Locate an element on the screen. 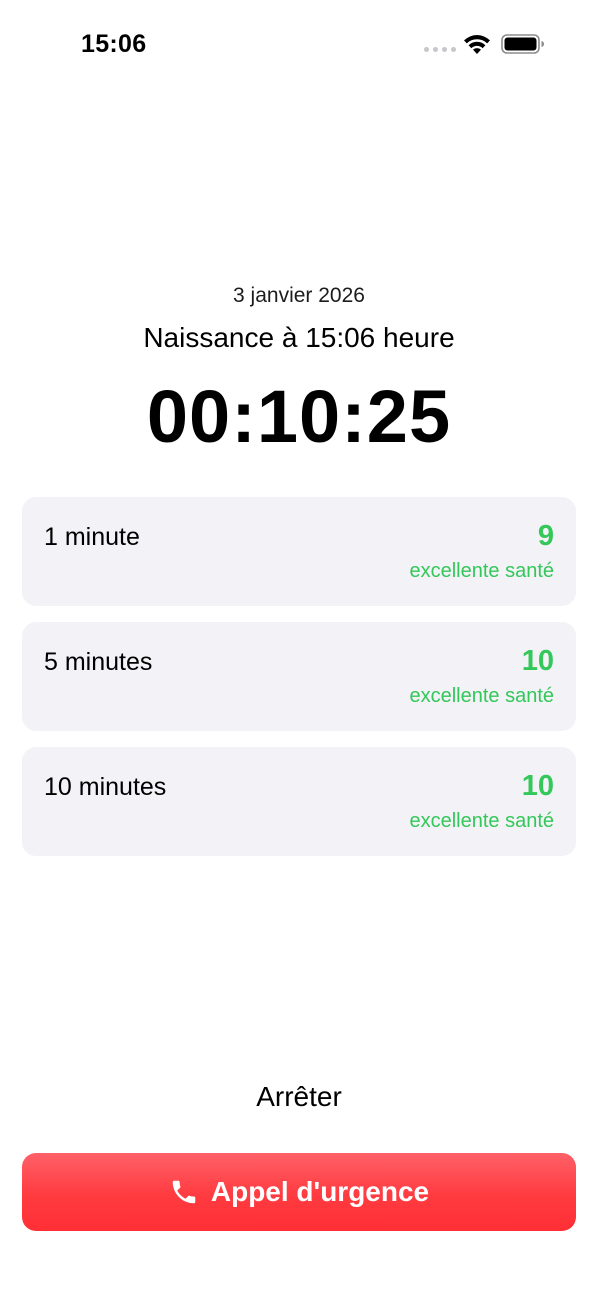 The width and height of the screenshot is (598, 1300). emergency-call-label: Appel d'urgence is located at coordinates (320, 1191).